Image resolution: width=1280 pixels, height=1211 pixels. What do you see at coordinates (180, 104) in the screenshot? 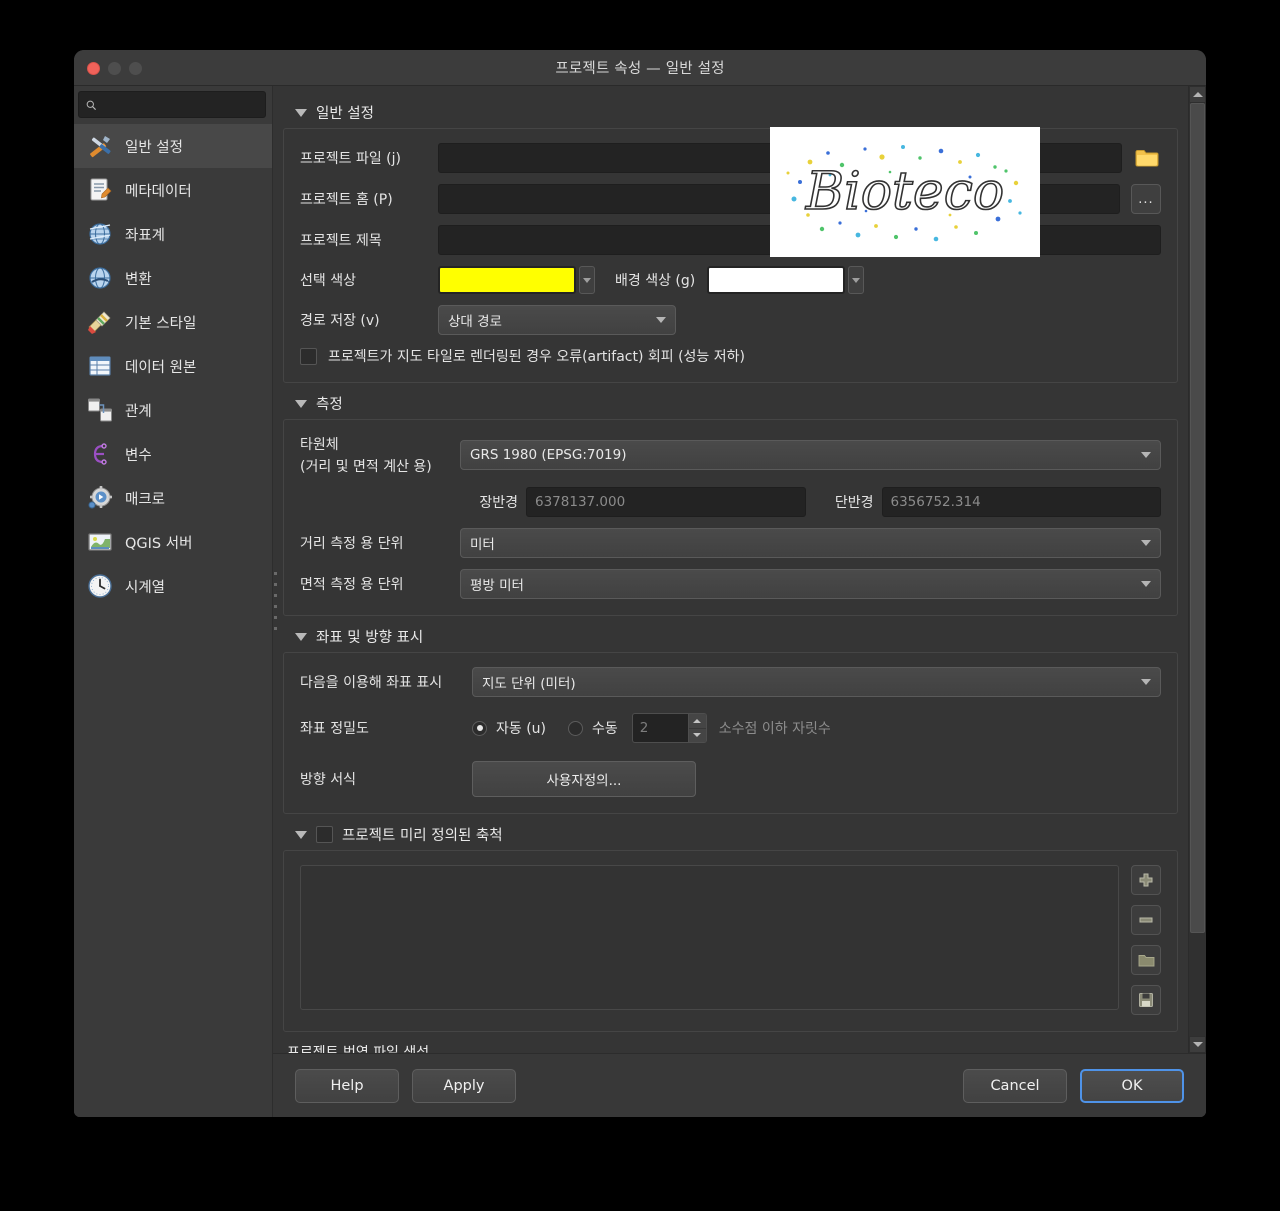
I see `search-input` at bounding box center [180, 104].